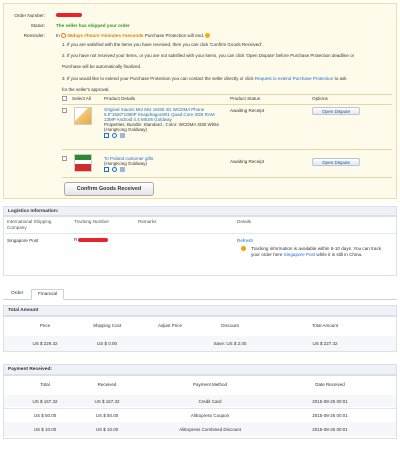  What do you see at coordinates (320, 98) in the screenshot?
I see `header-options: Options` at bounding box center [320, 98].